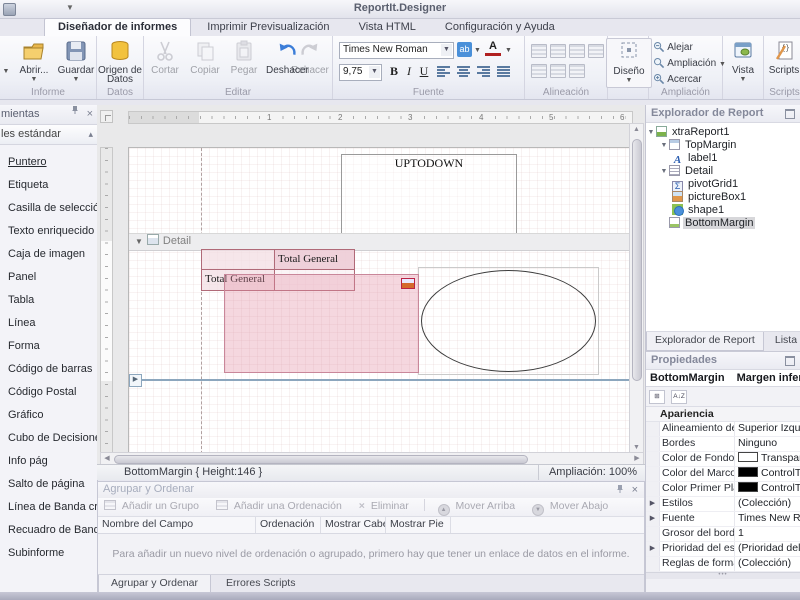 This screenshot has height=600, width=800. Describe the element at coordinates (135, 380) in the screenshot. I see `band-splitter-handle: ▶` at that location.